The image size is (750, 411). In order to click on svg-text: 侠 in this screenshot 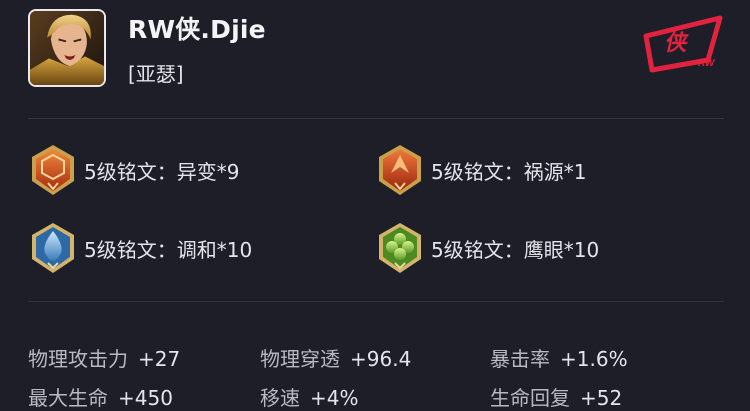, I will do `click(677, 42)`.